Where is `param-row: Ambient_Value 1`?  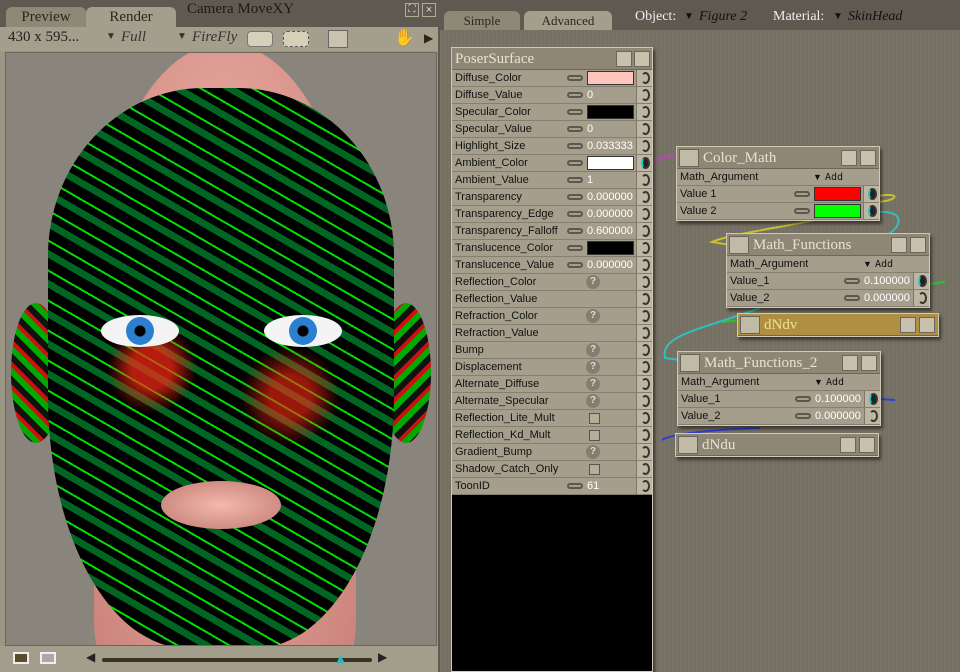 param-row: Ambient_Value 1 is located at coordinates (552, 180).